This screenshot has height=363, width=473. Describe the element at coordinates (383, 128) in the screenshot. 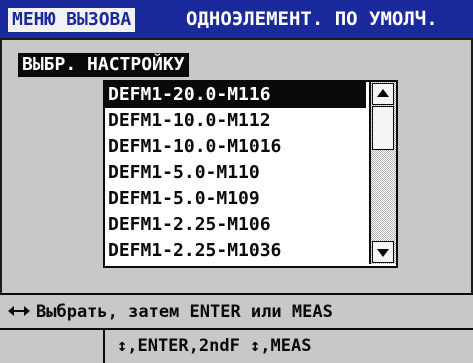

I see `scroll-thumb` at that location.